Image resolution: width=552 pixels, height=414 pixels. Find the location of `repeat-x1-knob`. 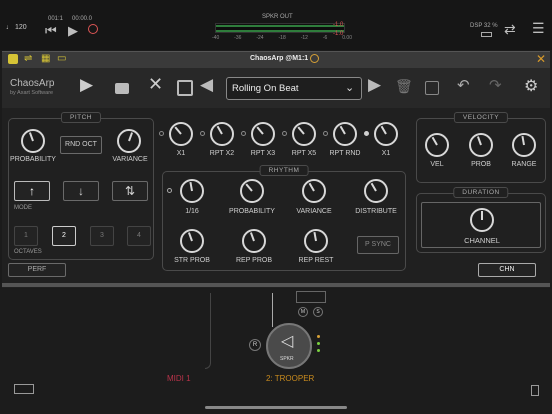

repeat-x1-knob is located at coordinates (181, 134).